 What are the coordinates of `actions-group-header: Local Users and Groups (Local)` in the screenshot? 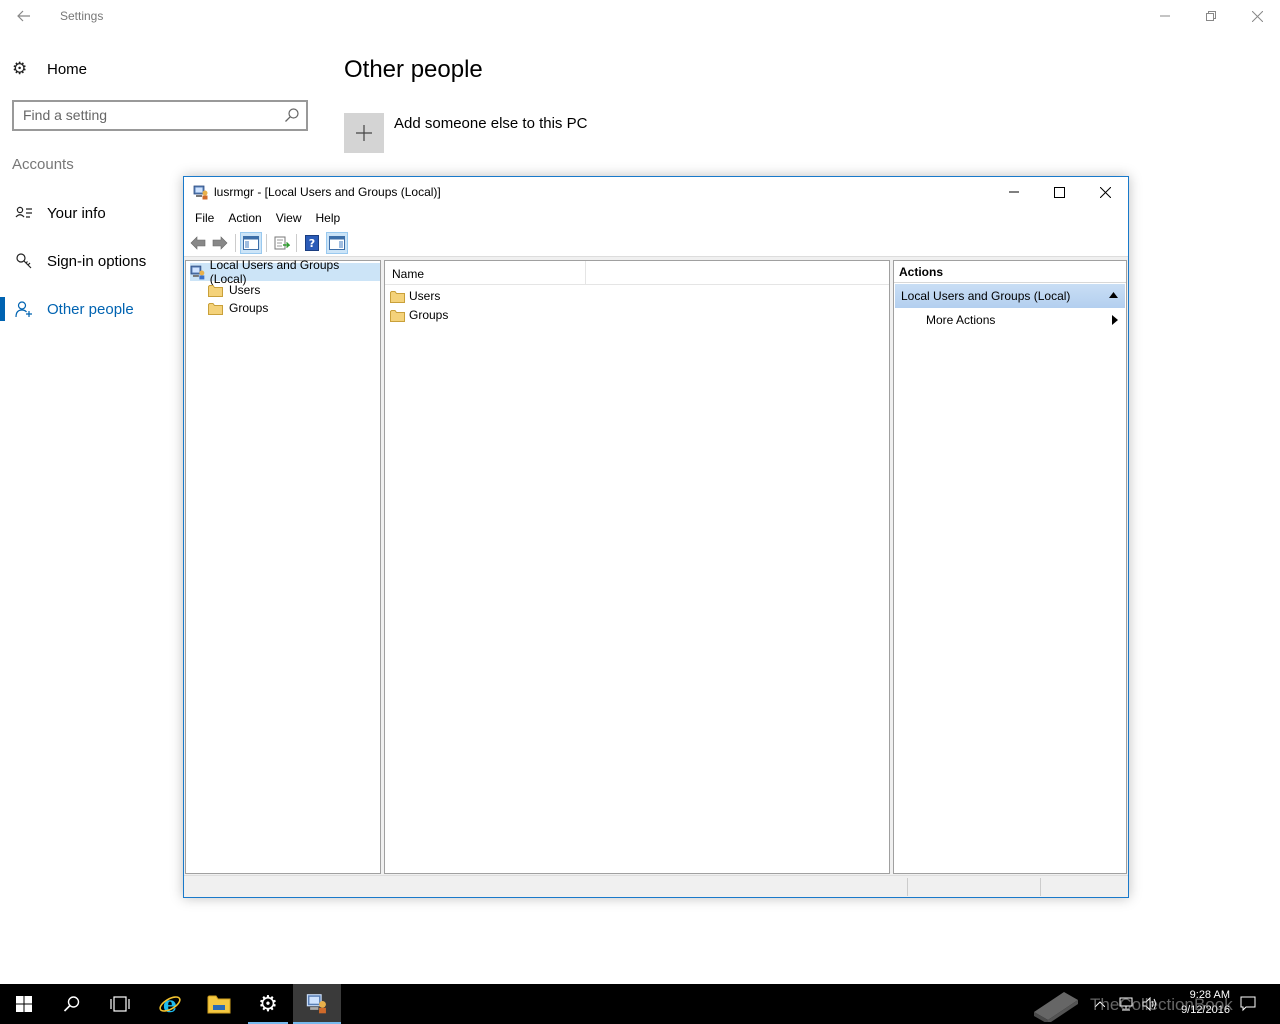 It's located at (1010, 296).